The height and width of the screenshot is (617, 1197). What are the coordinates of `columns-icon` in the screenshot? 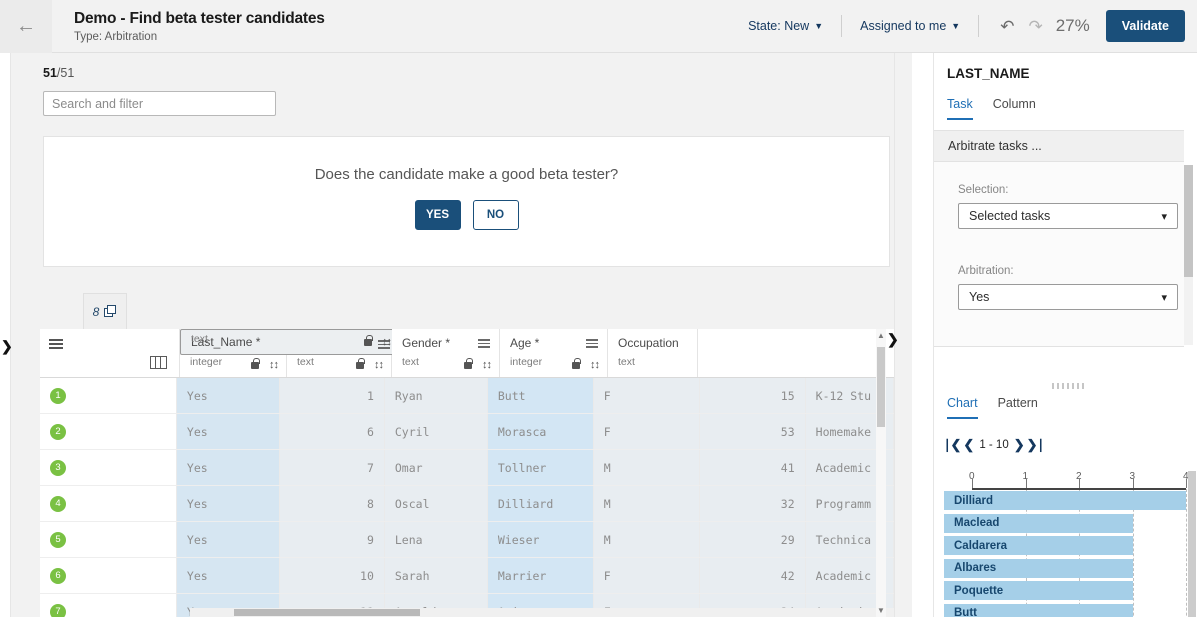 It's located at (158, 362).